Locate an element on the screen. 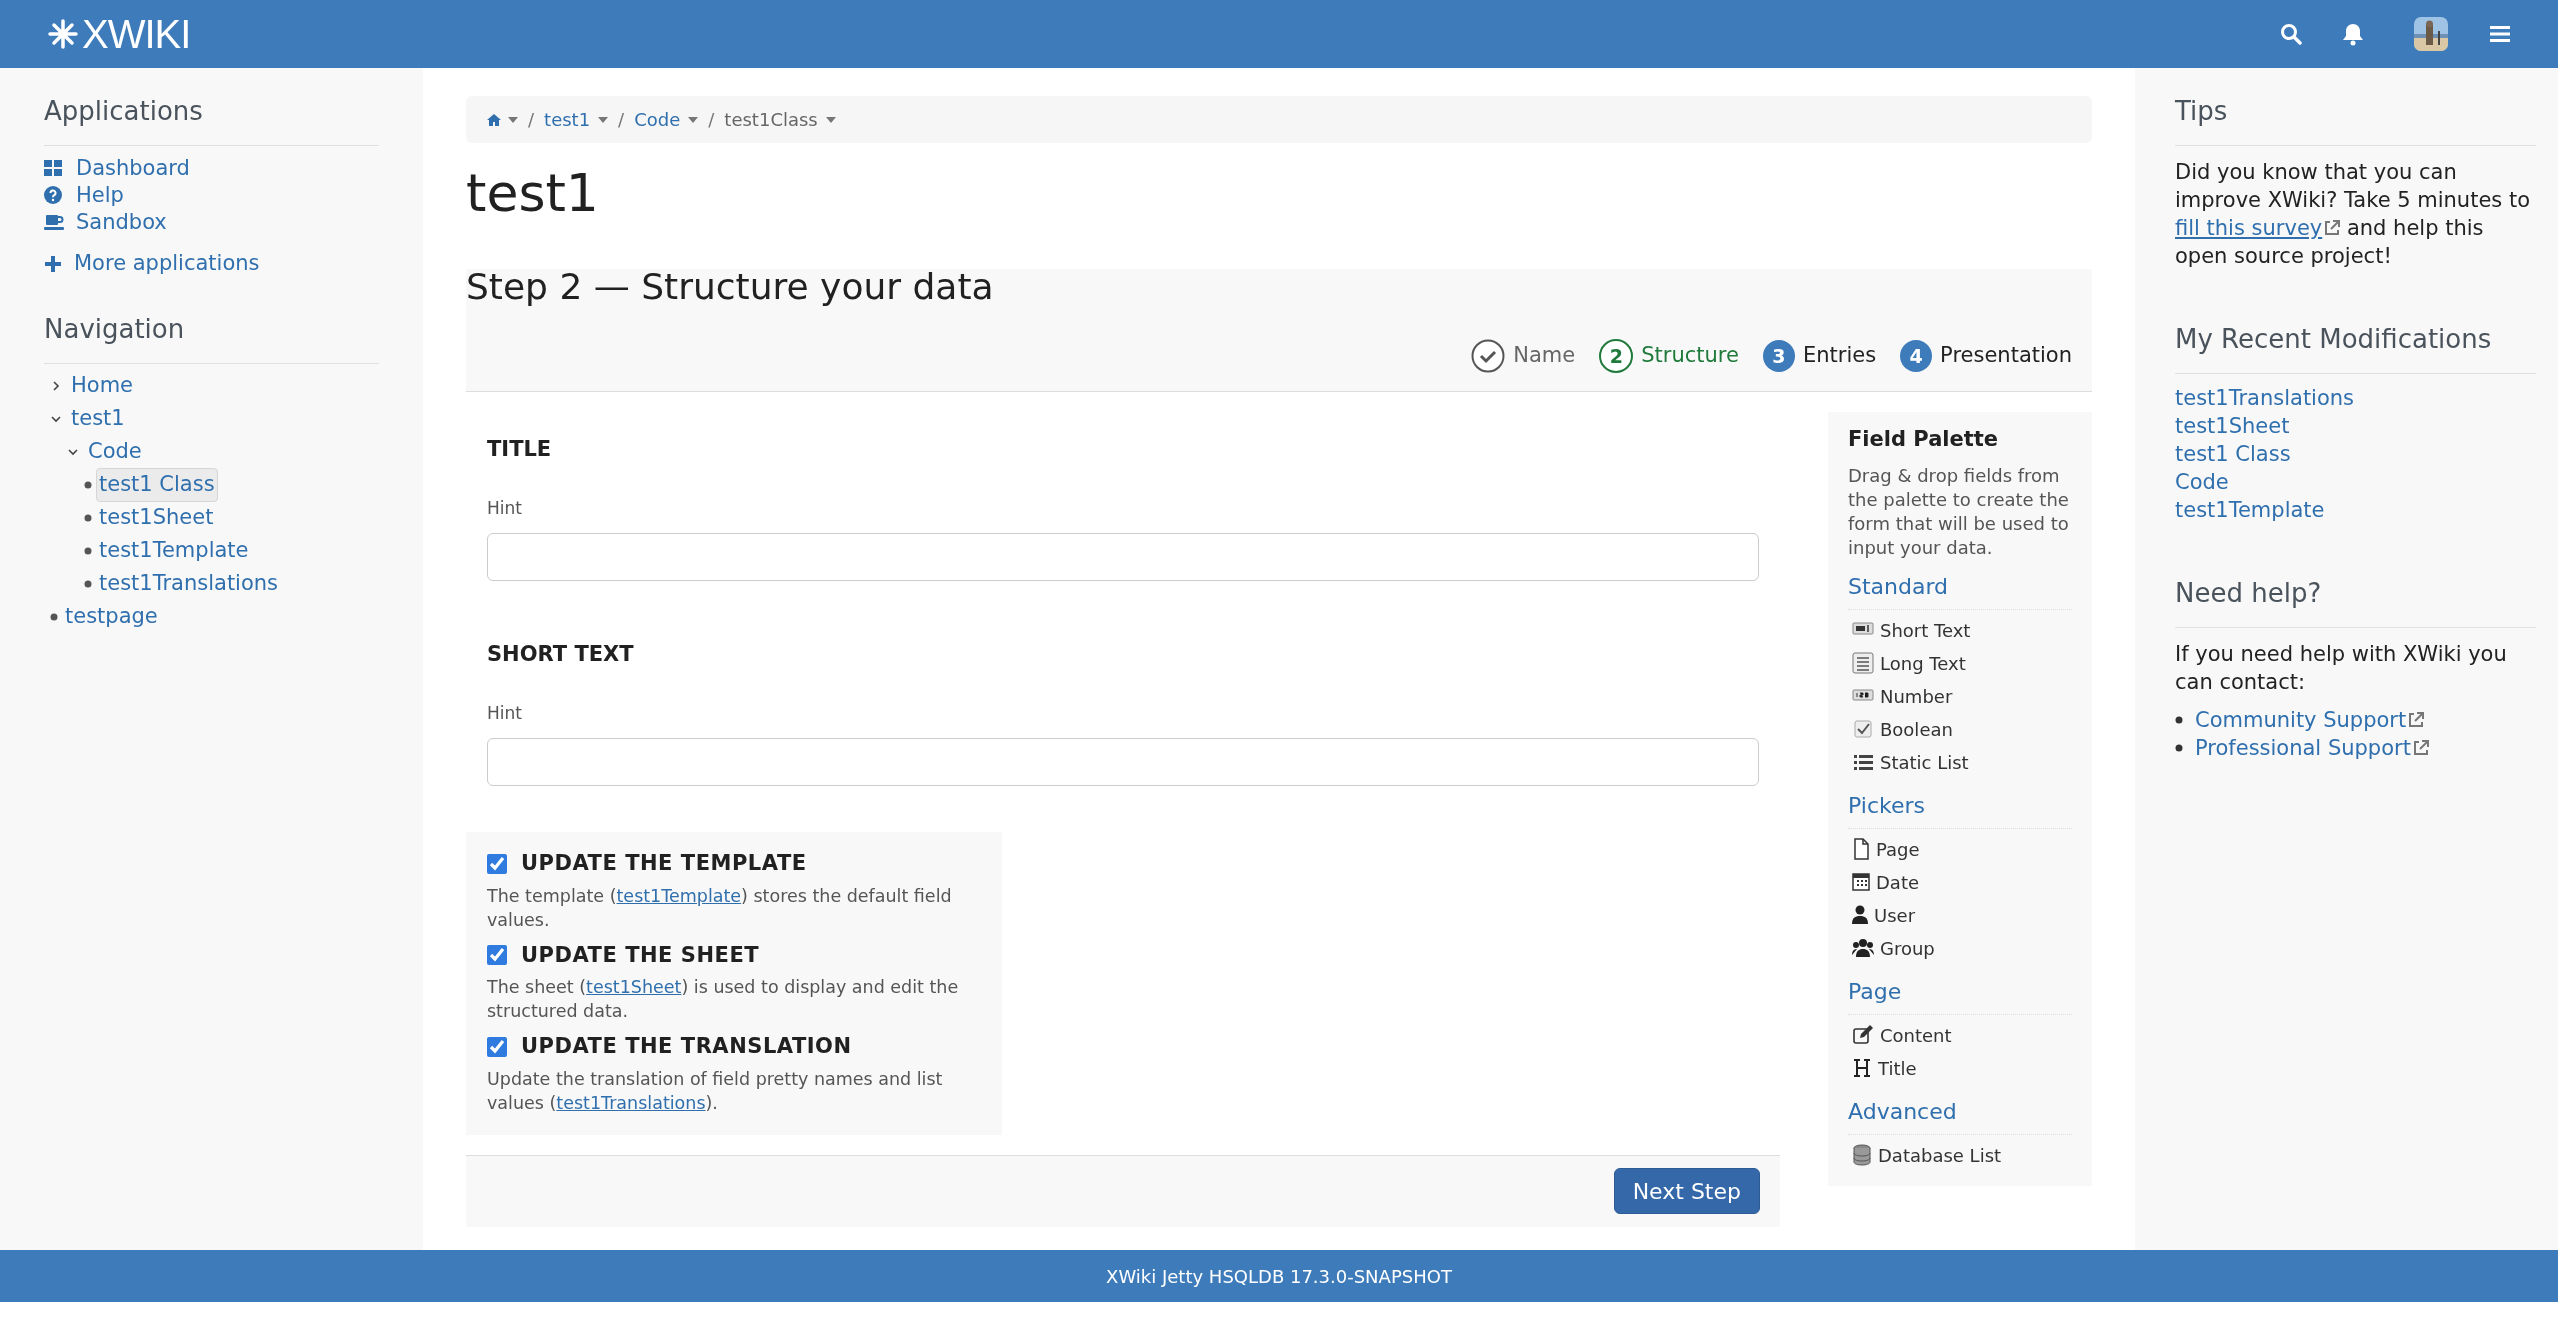 The image size is (2558, 1320). step-number: 3 is located at coordinates (1778, 356).